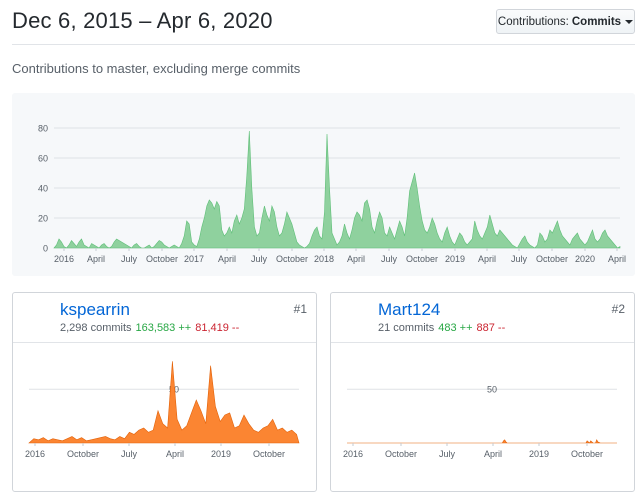 The height and width of the screenshot is (493, 643). Describe the element at coordinates (45, 249) in the screenshot. I see `y-tick-label: 0` at that location.